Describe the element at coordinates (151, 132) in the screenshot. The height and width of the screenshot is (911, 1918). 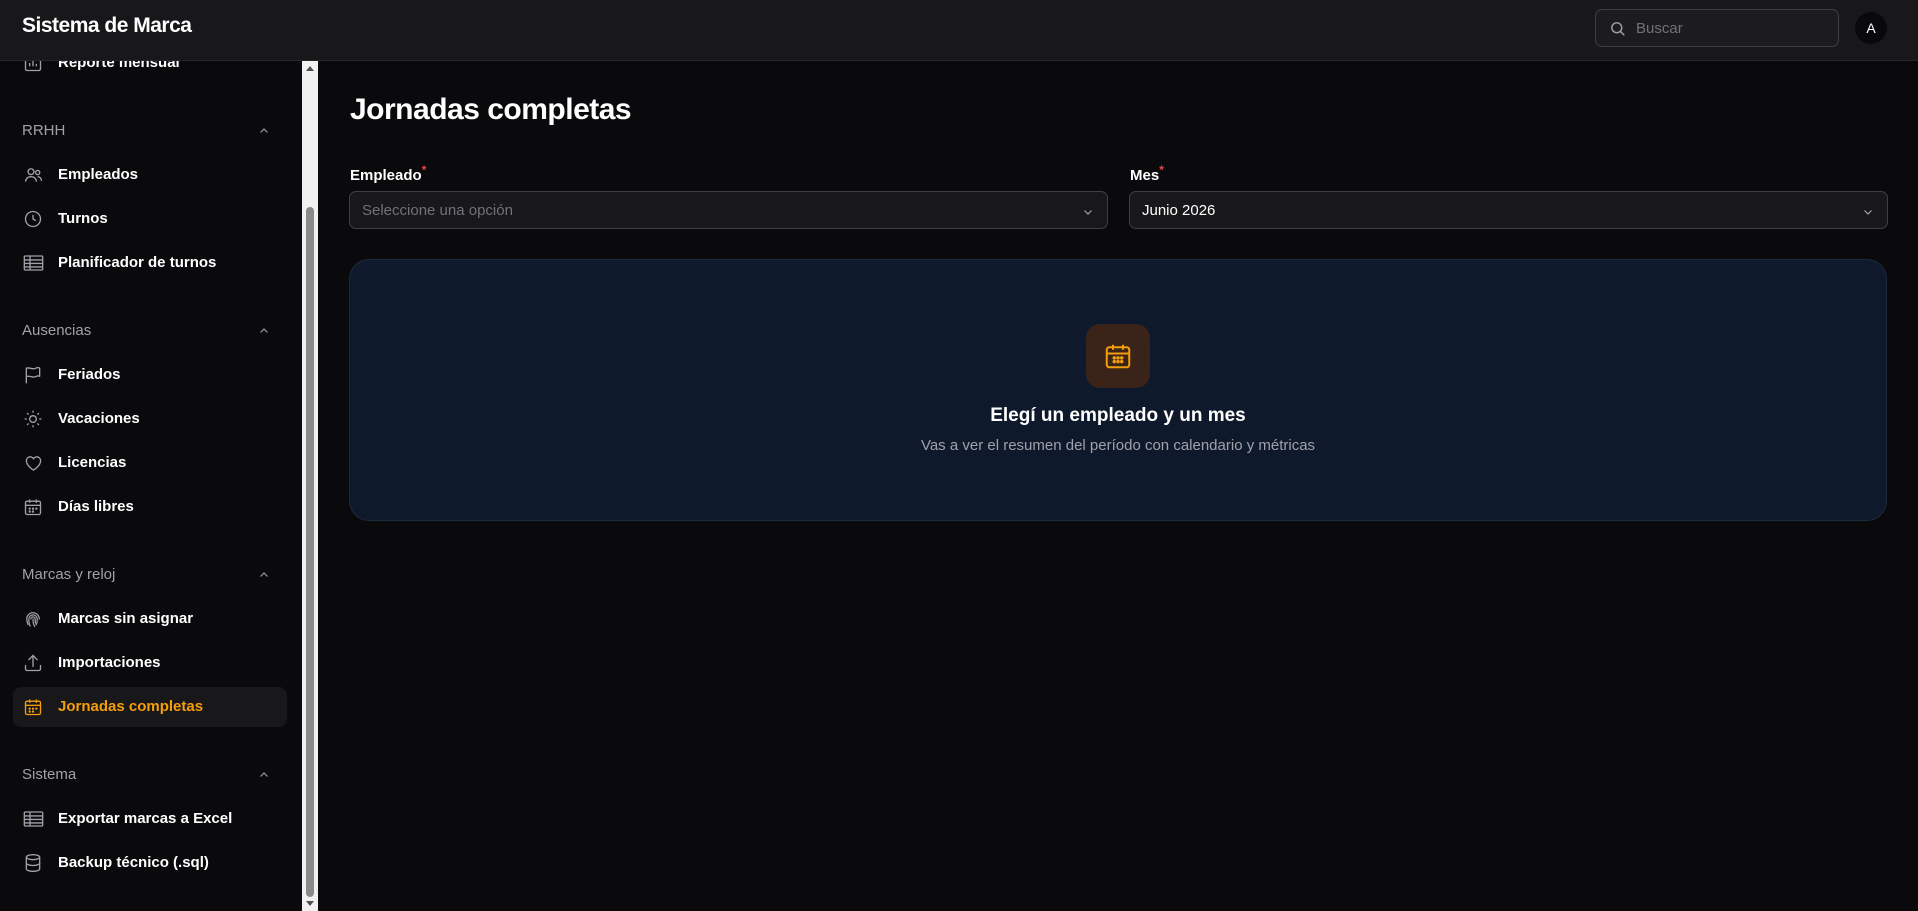
I see `group-rrhh: RRHH` at that location.